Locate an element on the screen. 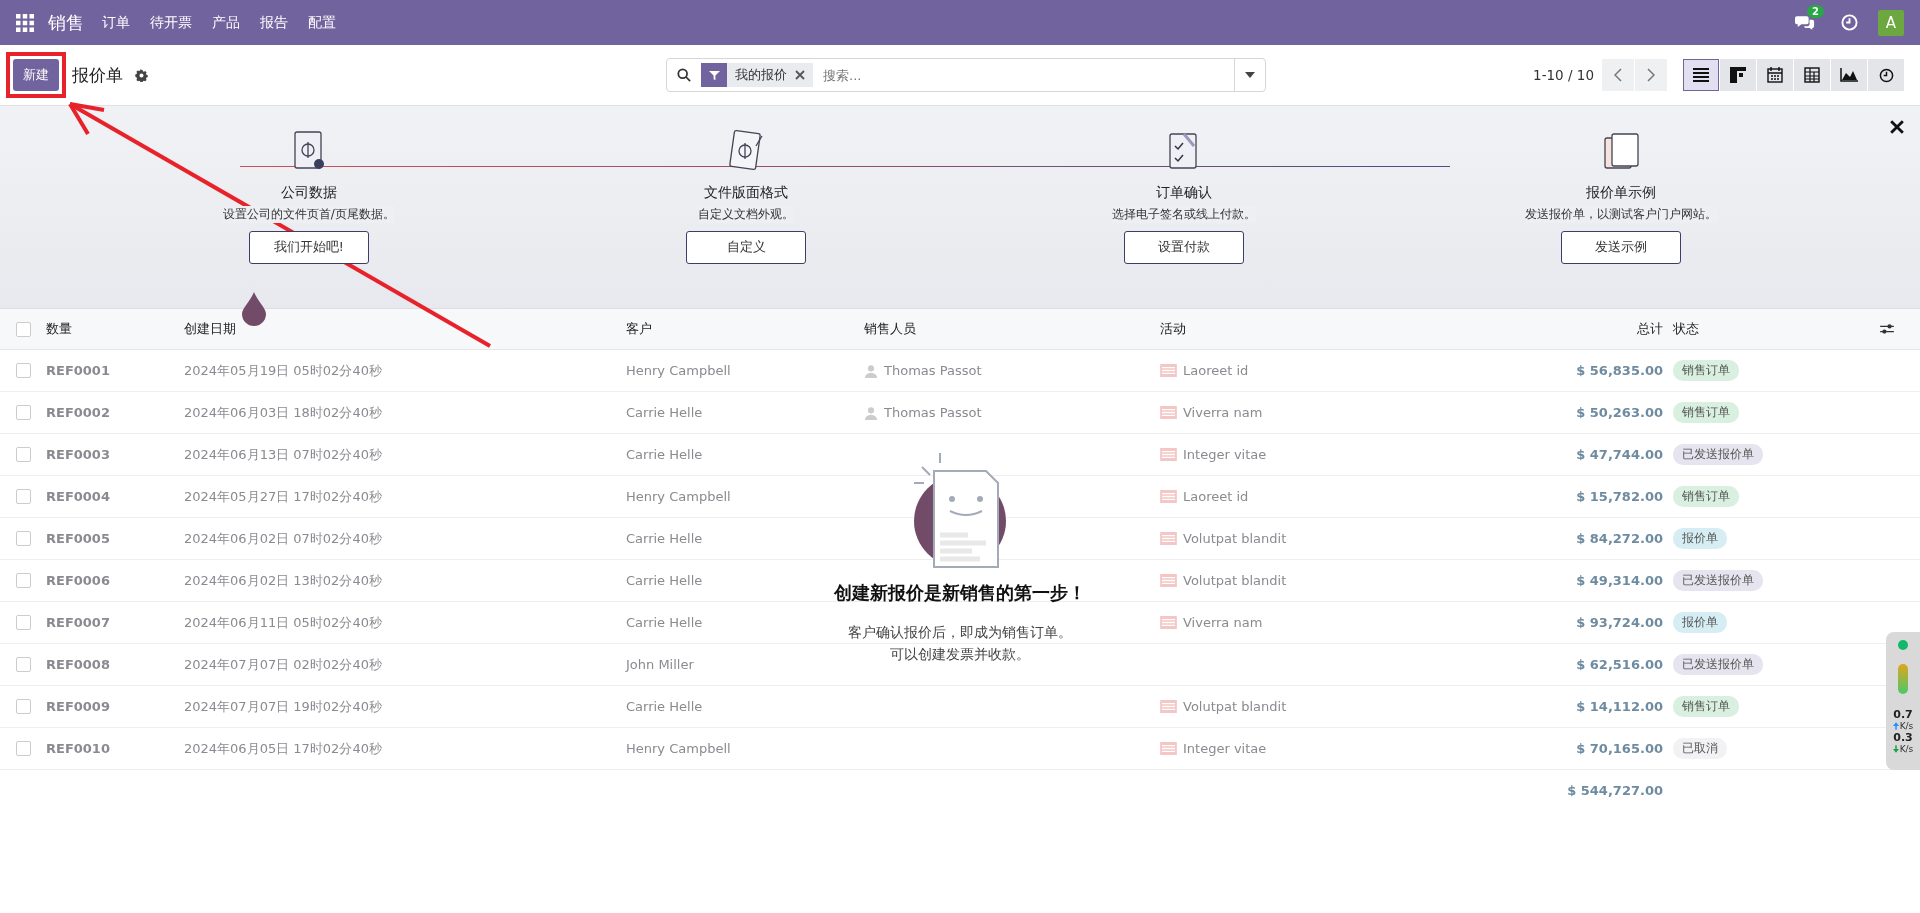  select-all-checkbox is located at coordinates (23, 329).